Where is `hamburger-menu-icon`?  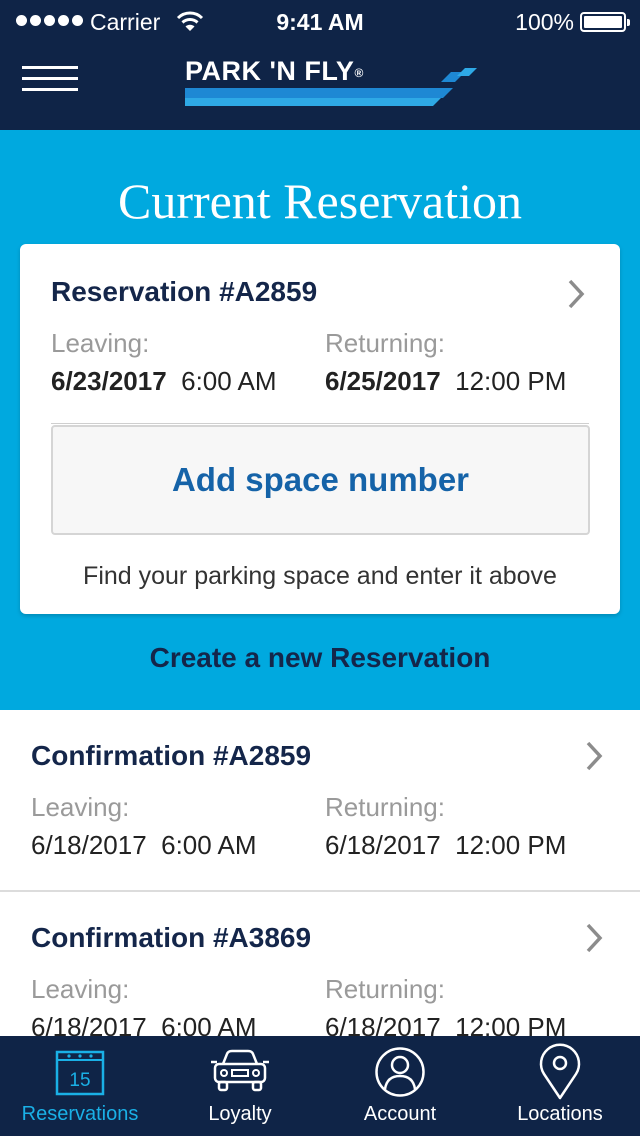 hamburger-menu-icon is located at coordinates (50, 79).